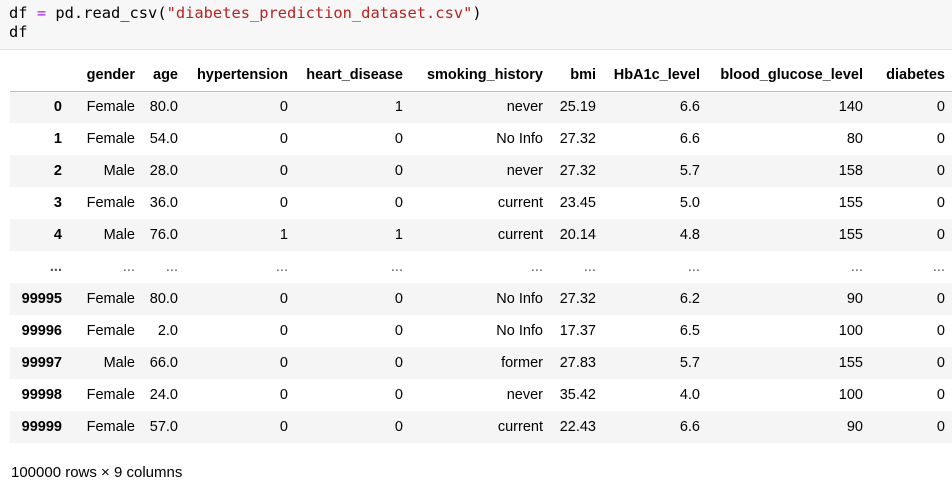  What do you see at coordinates (41, 331) in the screenshot?
I see `row-index: 99996` at bounding box center [41, 331].